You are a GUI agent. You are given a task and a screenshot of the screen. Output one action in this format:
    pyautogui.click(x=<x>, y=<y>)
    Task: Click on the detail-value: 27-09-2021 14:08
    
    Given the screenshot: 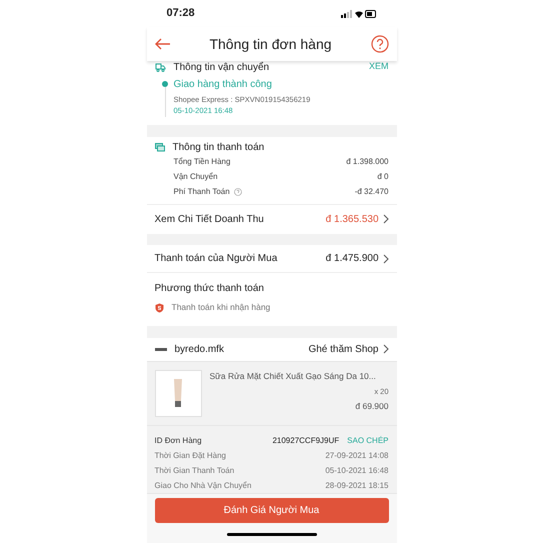 What is the action you would take?
    pyautogui.click(x=356, y=456)
    